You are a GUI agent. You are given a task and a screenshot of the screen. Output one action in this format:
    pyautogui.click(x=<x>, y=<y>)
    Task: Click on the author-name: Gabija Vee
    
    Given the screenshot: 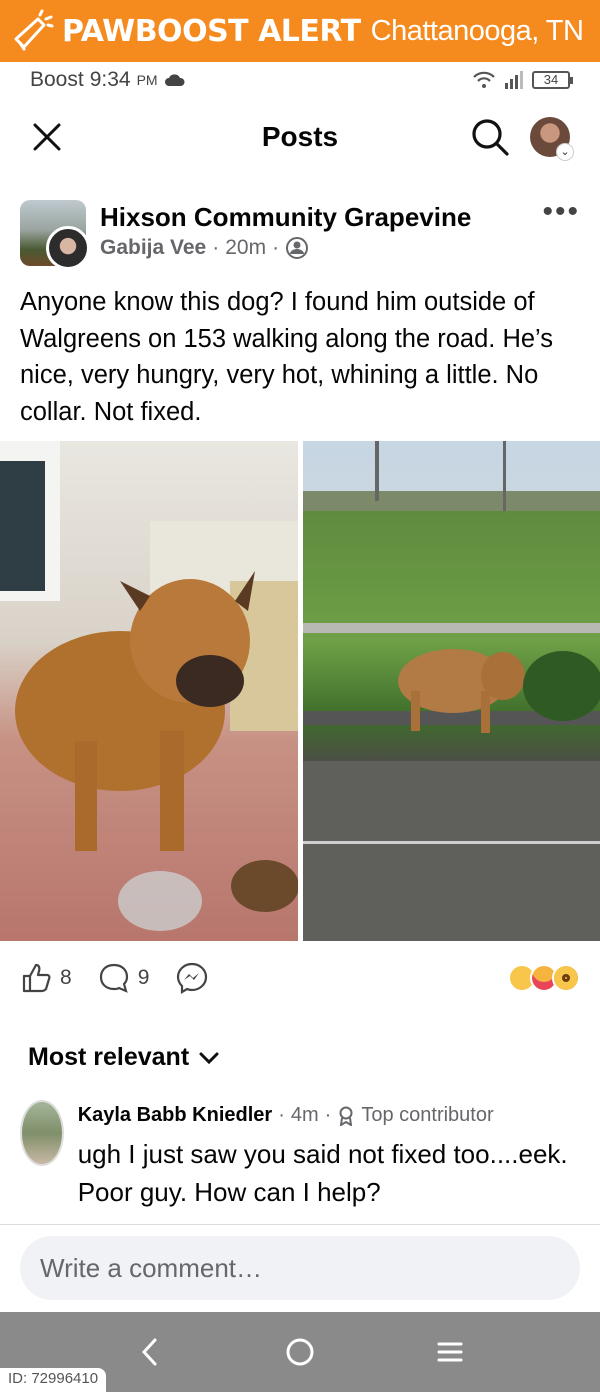 What is the action you would take?
    pyautogui.click(x=153, y=248)
    